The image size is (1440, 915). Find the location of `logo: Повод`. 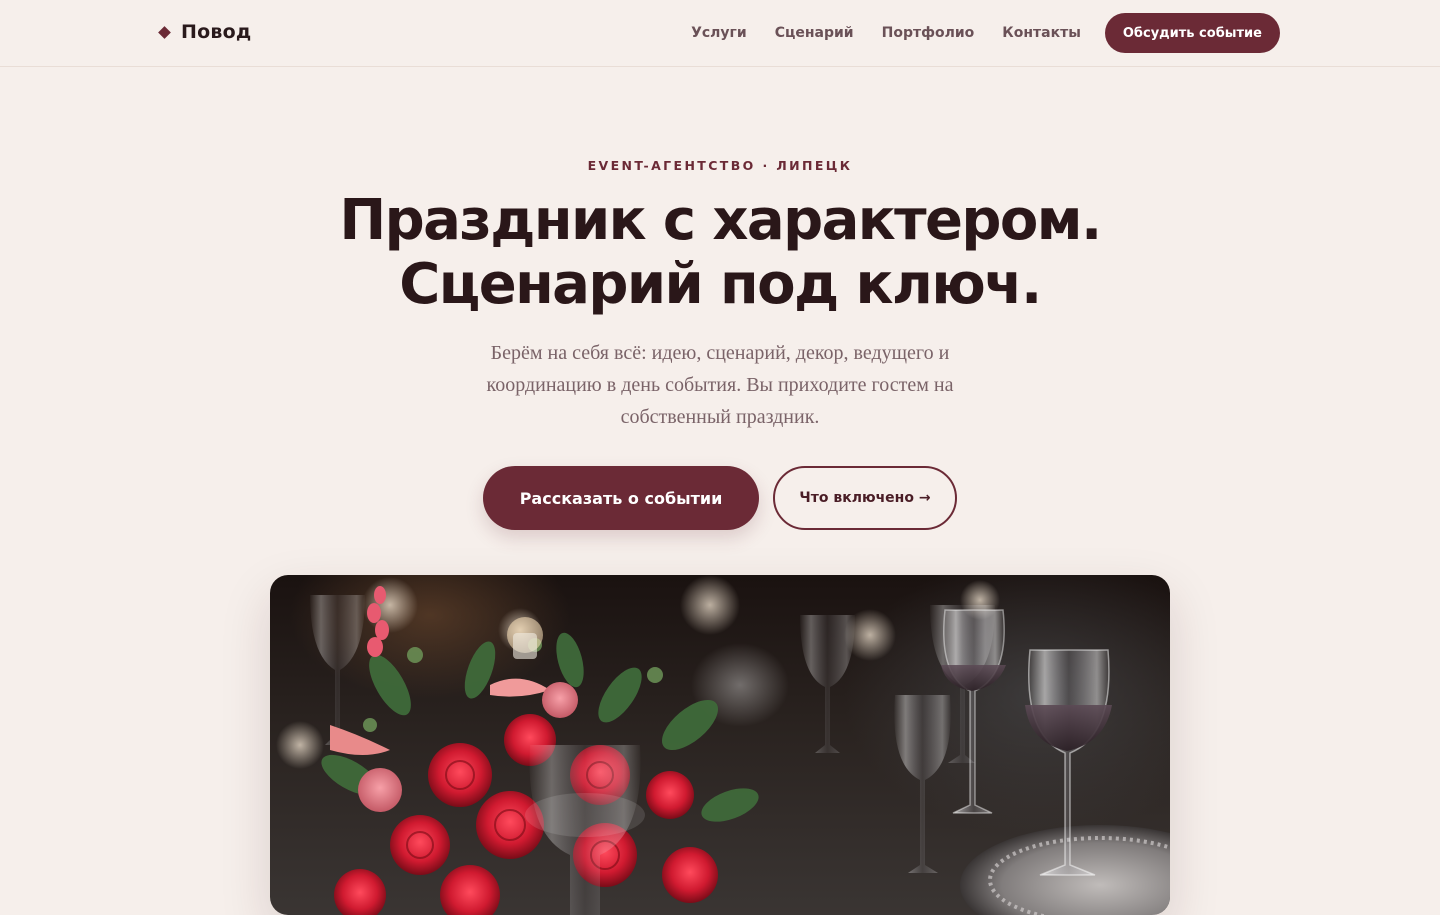

logo: Повод is located at coordinates (205, 32).